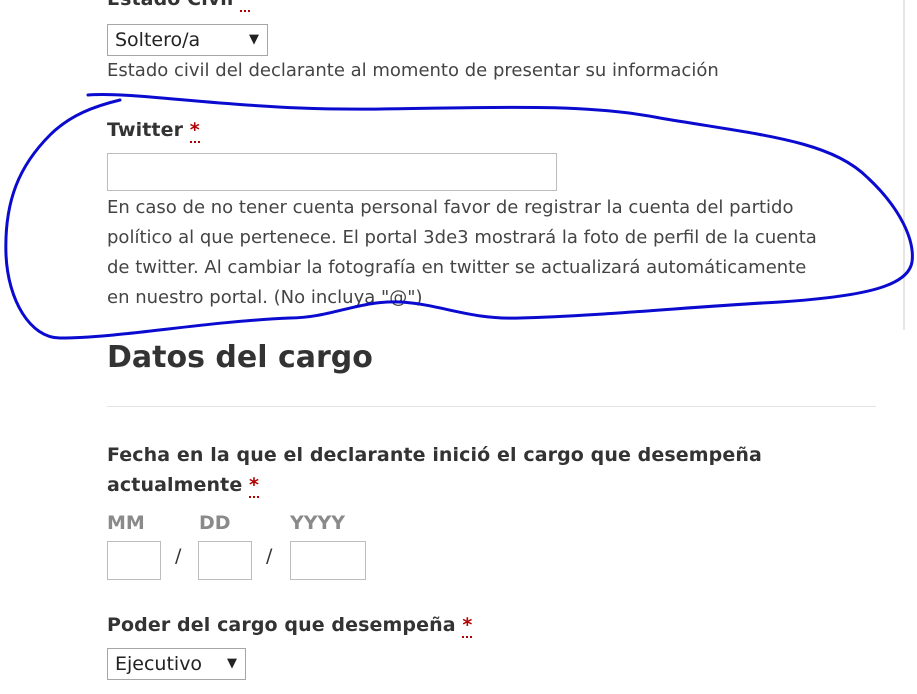 This screenshot has width=917, height=694. I want to click on poder-cargo-select: Ejecutivo ▼, so click(176, 664).